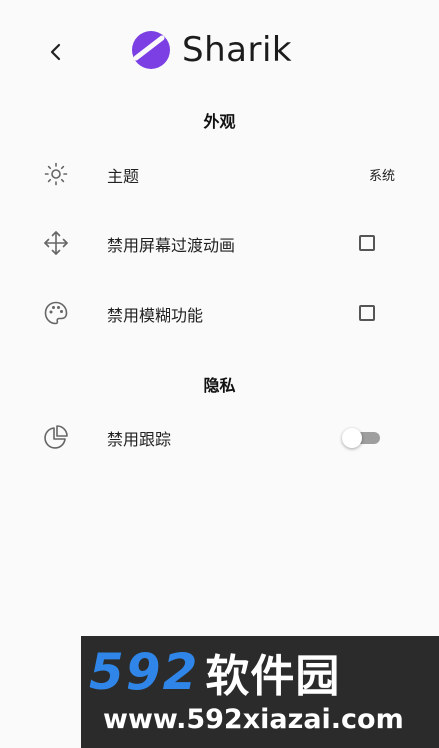 This screenshot has width=439, height=748. What do you see at coordinates (219, 173) in the screenshot?
I see `theme-row: 主题 系统` at bounding box center [219, 173].